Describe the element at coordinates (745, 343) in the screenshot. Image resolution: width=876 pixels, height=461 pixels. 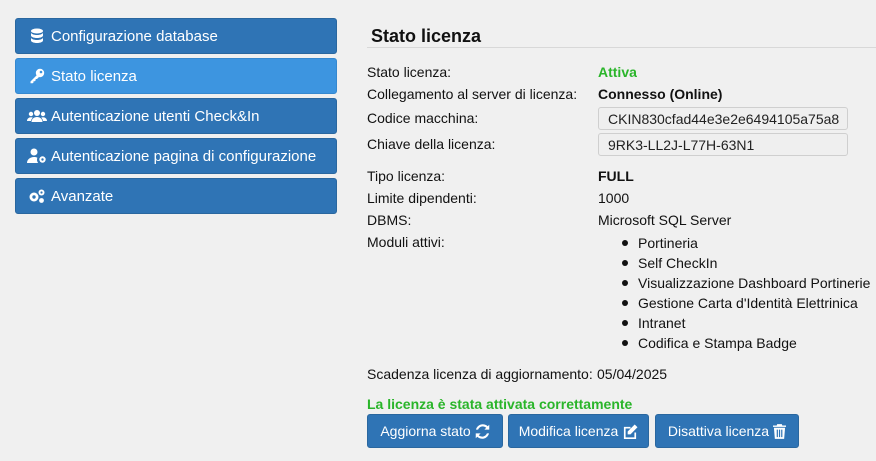
I see `list-item: Codifica e Stampa Badge` at that location.